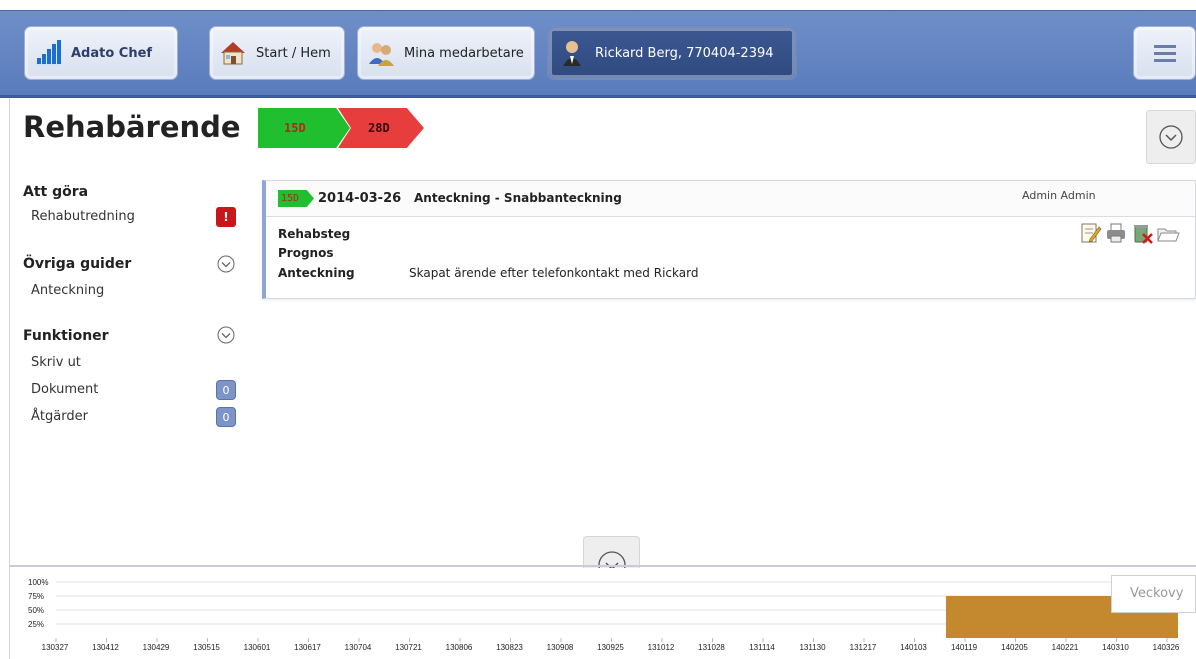 This screenshot has width=1196, height=659. Describe the element at coordinates (711, 647) in the screenshot. I see `chart-x-tick-label: 131028` at that location.